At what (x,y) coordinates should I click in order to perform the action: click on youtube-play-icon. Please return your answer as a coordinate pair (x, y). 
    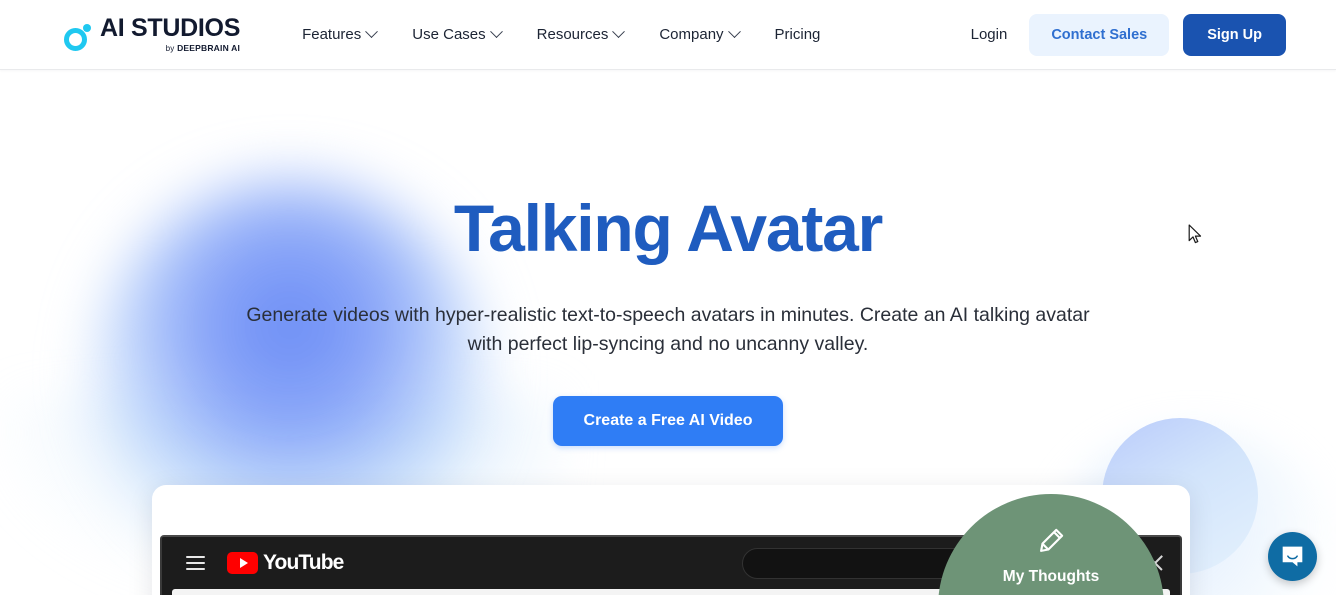
    Looking at the image, I should click on (242, 563).